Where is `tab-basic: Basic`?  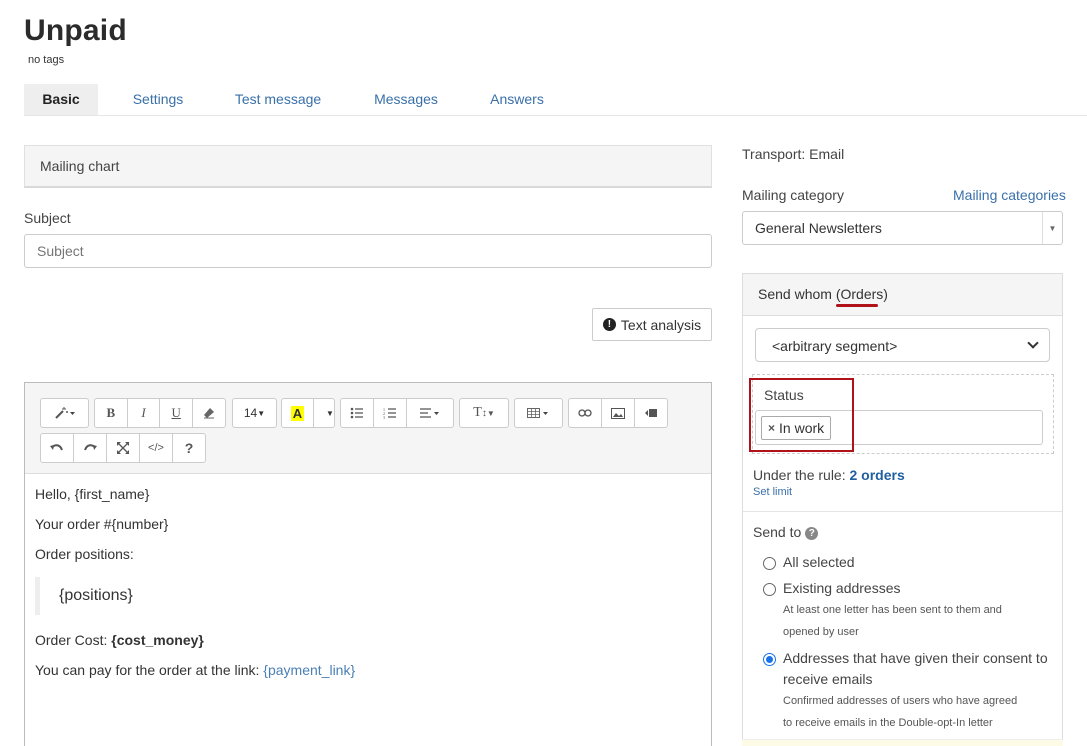
tab-basic: Basic is located at coordinates (61, 99).